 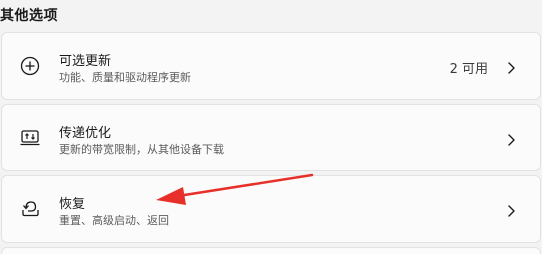 I want to click on optional-updates-title: 可选更新, so click(x=85, y=61).